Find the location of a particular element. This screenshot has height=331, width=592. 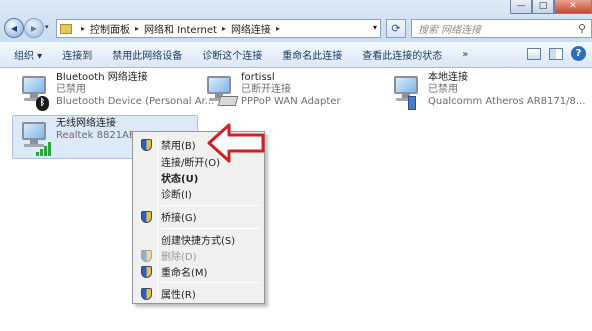

connection-name: 本地连接 is located at coordinates (448, 77).